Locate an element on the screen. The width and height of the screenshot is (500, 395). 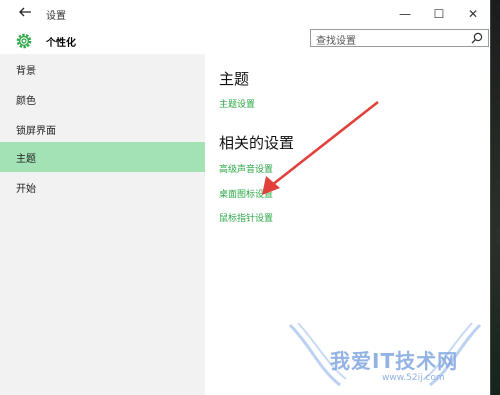
window-controls: — ☐ ✕ is located at coordinates (439, 14).